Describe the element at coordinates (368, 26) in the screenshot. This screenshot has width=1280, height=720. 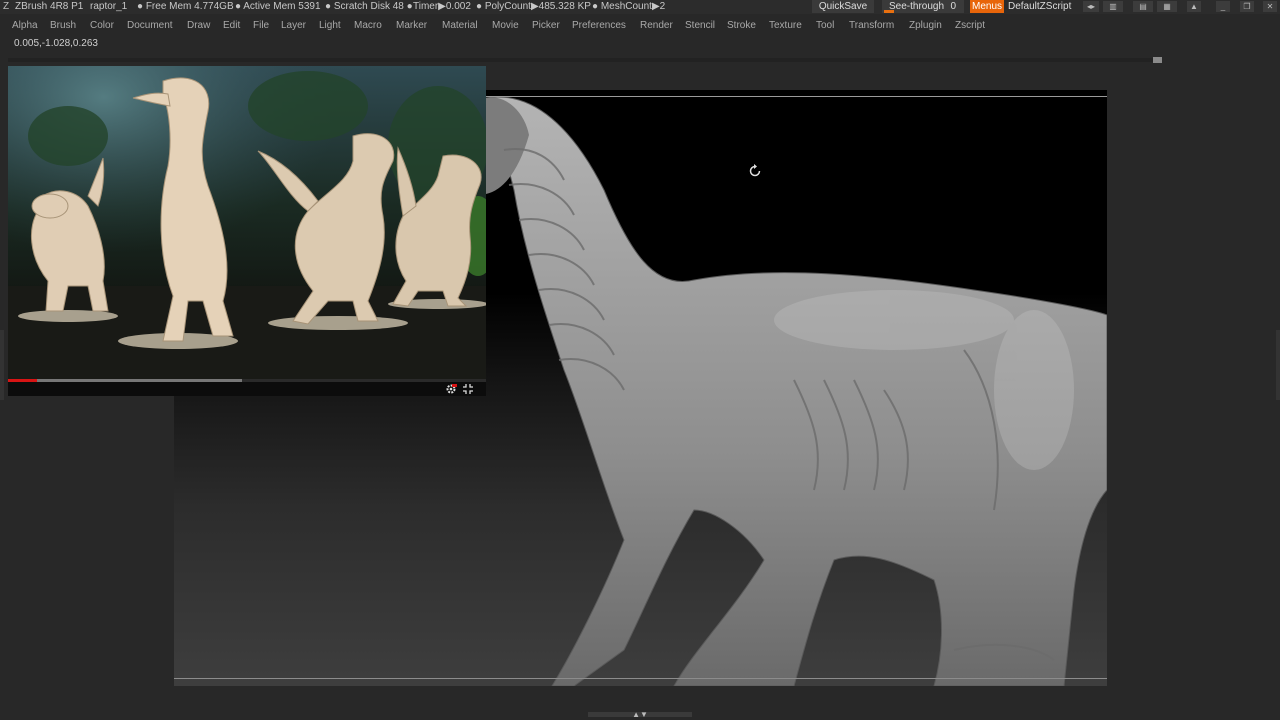
I see `menu-macro: Macro` at that location.